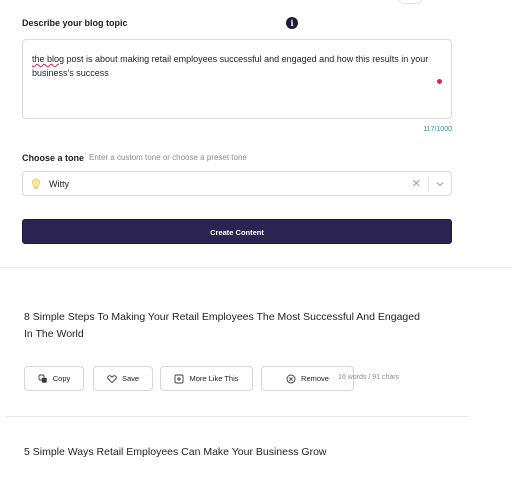 Image resolution: width=512 pixels, height=478 pixels. I want to click on clear-icon: ✕, so click(416, 184).